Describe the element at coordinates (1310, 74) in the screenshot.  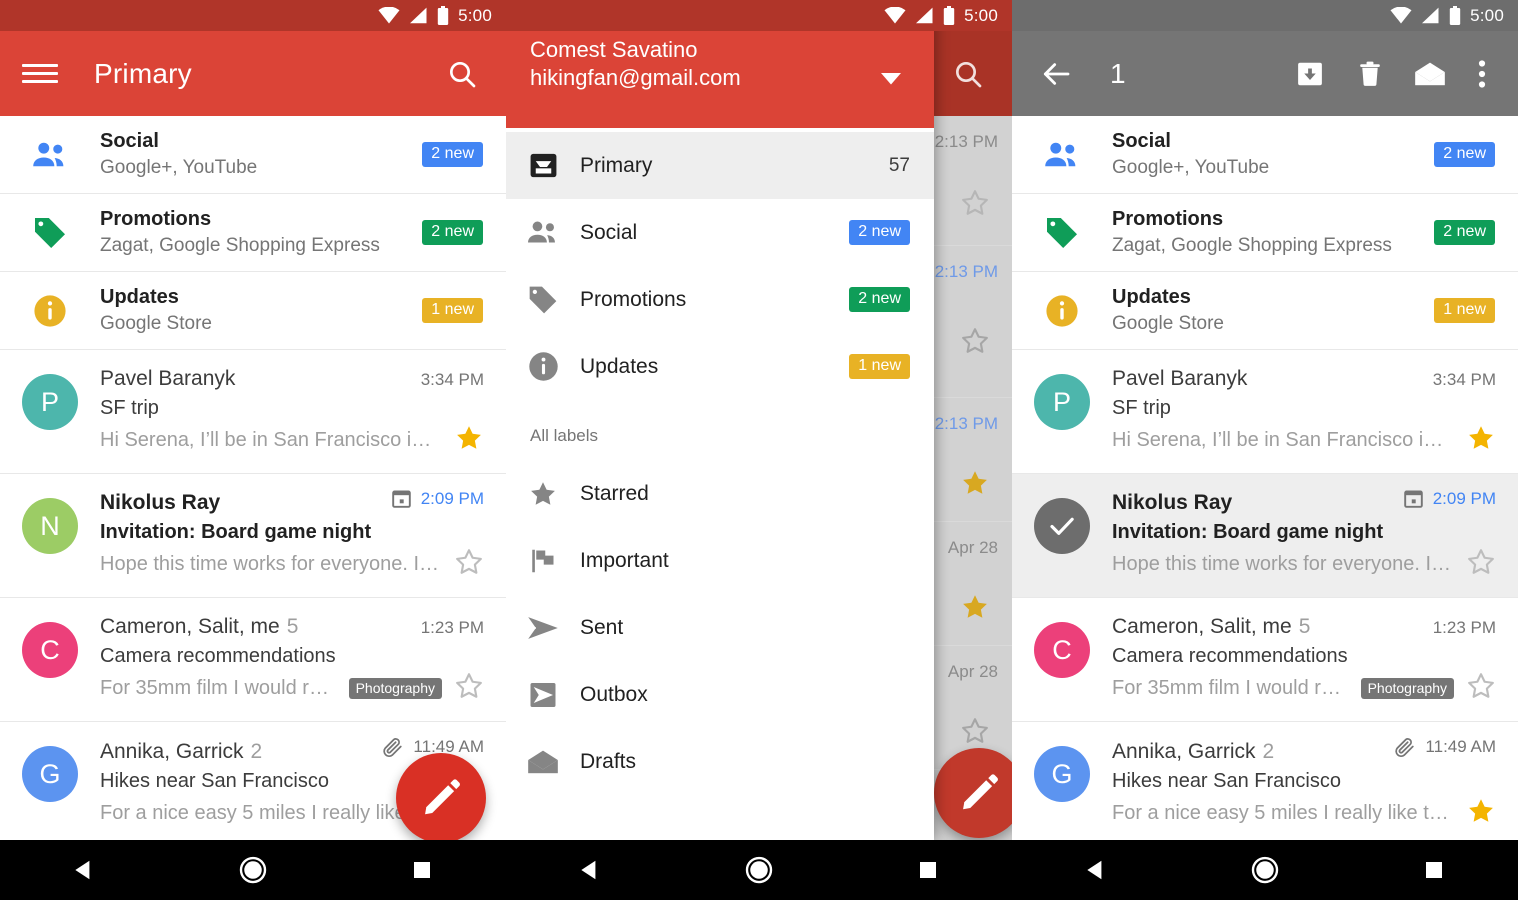
I see `archive-button` at that location.